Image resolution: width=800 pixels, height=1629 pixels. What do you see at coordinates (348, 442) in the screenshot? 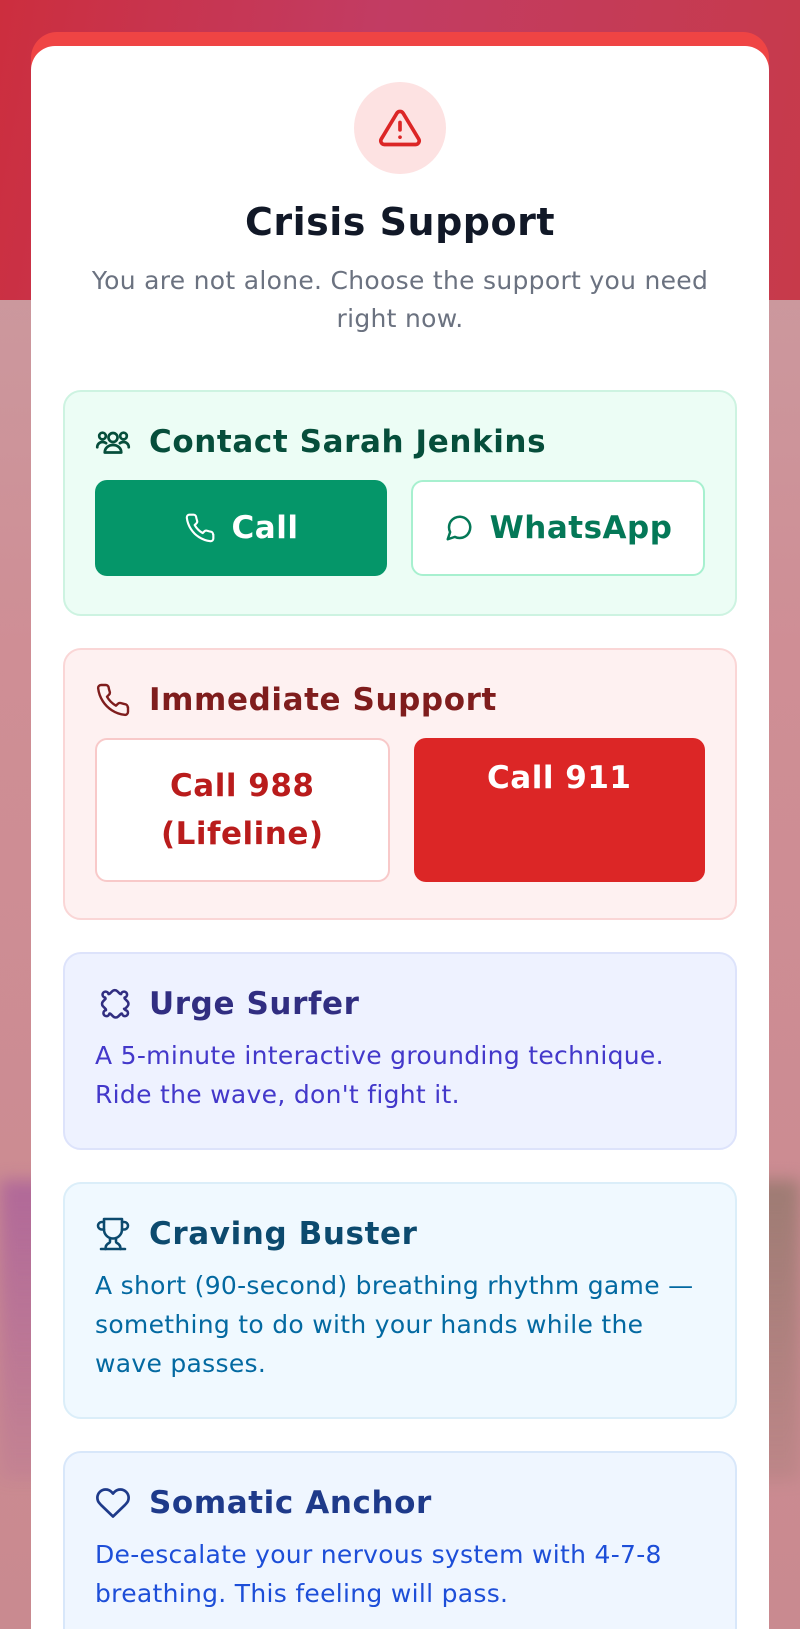
I see `contact-card-title: Contact Sarah Jenkins` at bounding box center [348, 442].